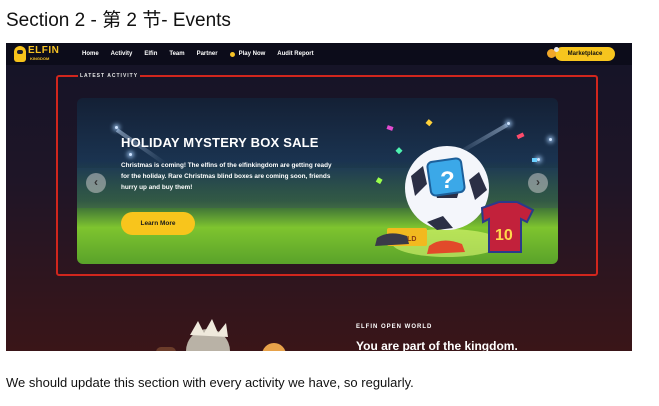 The height and width of the screenshot is (406, 659). Describe the element at coordinates (447, 180) in the screenshot. I see `question-mark: ?` at that location.